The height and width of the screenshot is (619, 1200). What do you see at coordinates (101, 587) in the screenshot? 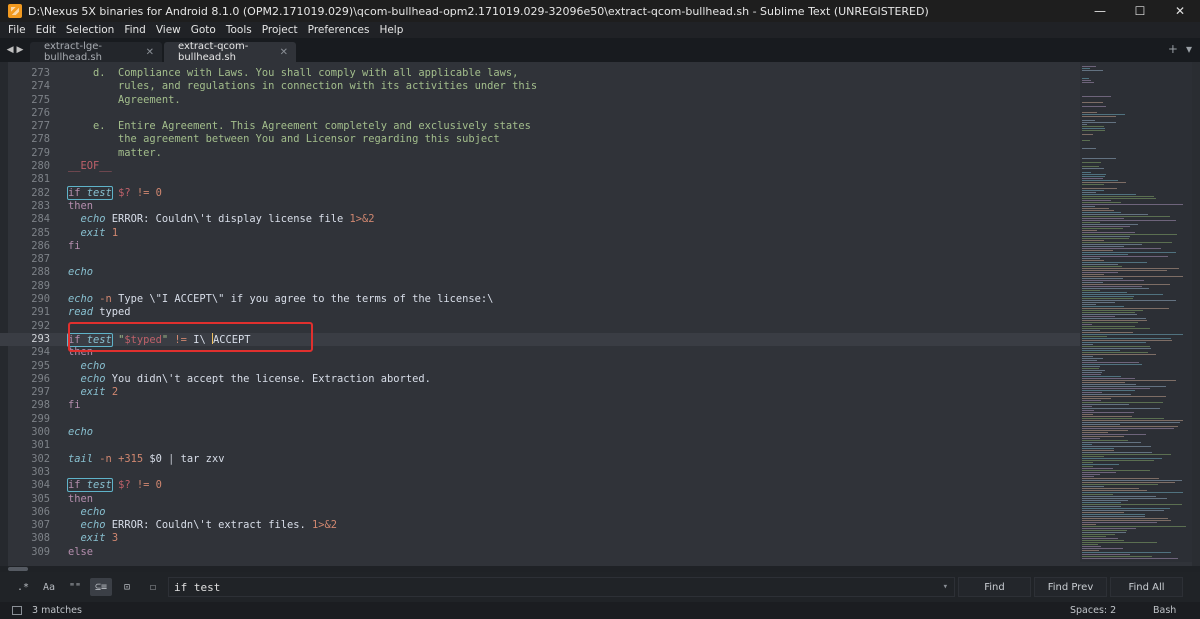
I see `wrap-toggle: ⊆≡` at bounding box center [101, 587].